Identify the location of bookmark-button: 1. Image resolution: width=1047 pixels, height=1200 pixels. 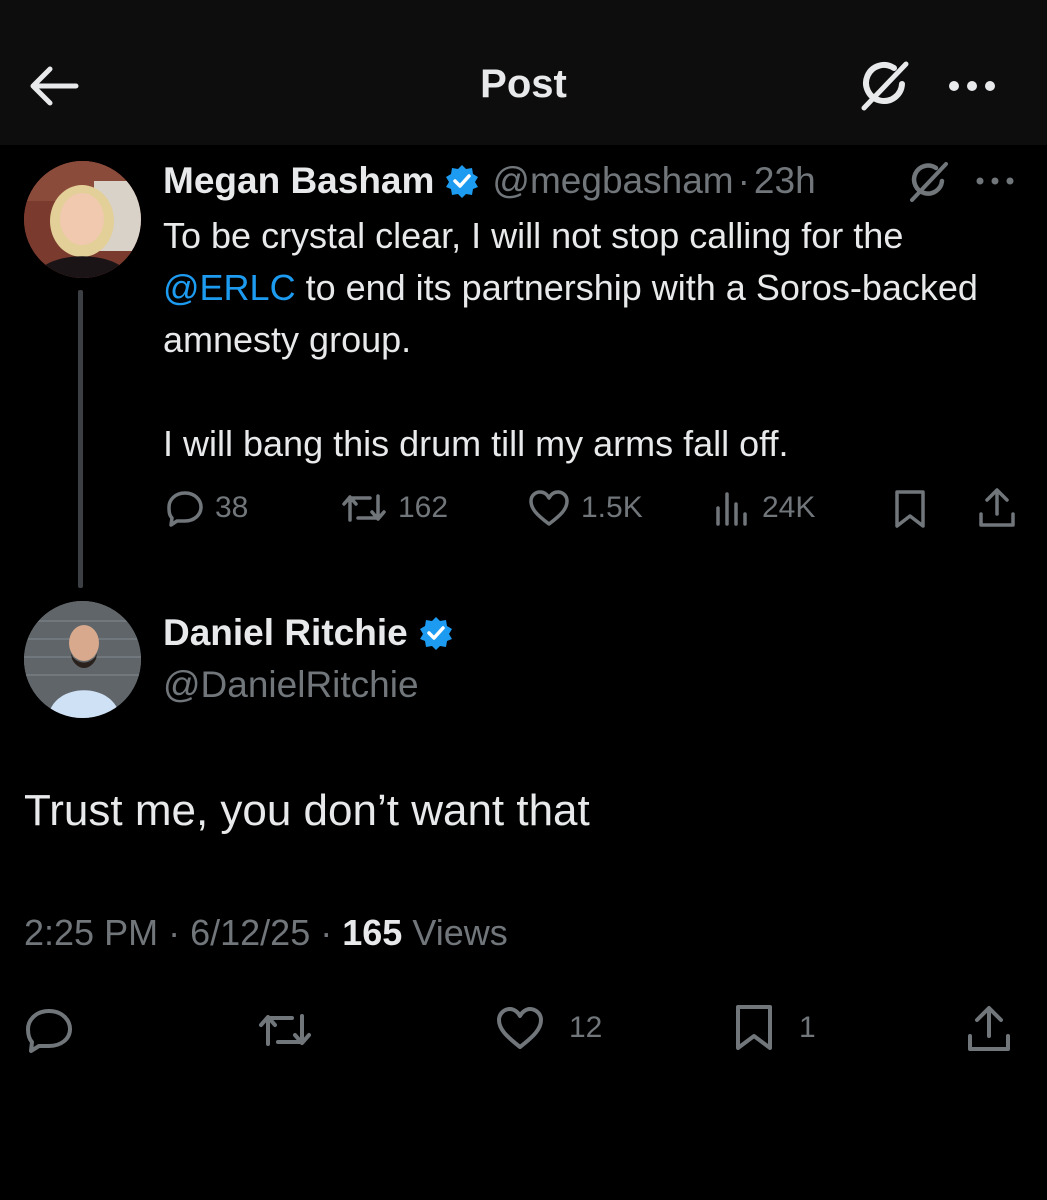
(774, 1028).